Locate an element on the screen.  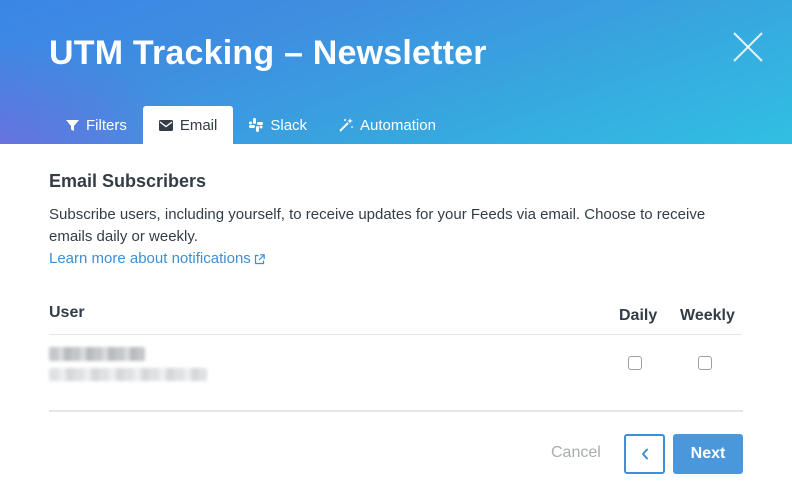
tab-email: Email is located at coordinates (188, 125).